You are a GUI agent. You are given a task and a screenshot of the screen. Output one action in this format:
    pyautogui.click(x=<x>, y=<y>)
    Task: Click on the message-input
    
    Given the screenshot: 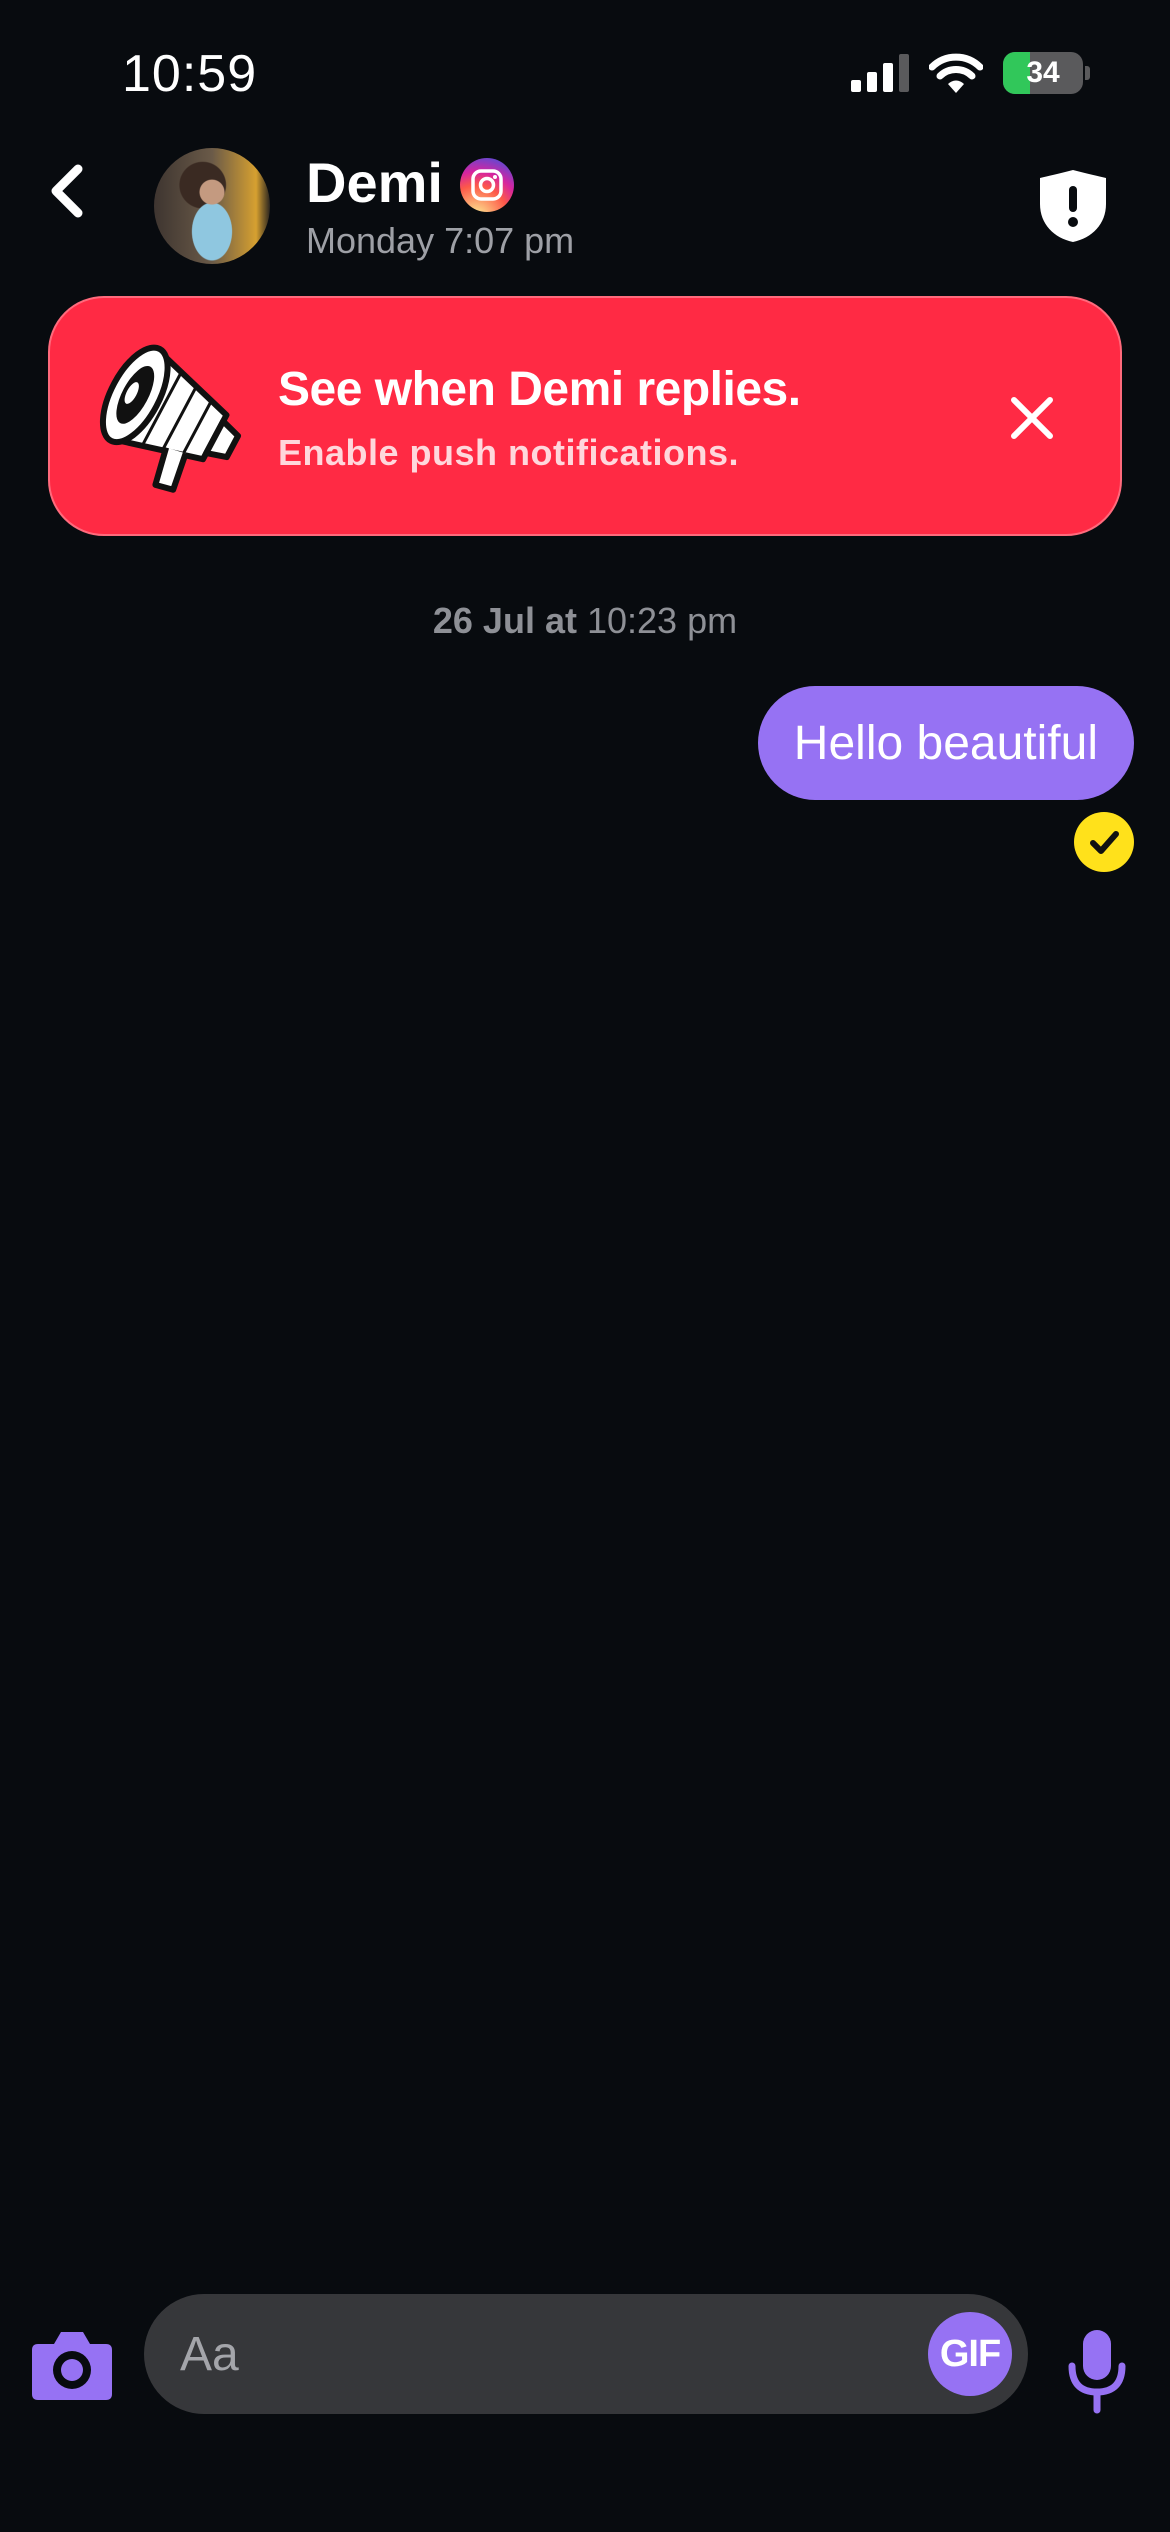 What is the action you would take?
    pyautogui.click(x=500, y=2354)
    